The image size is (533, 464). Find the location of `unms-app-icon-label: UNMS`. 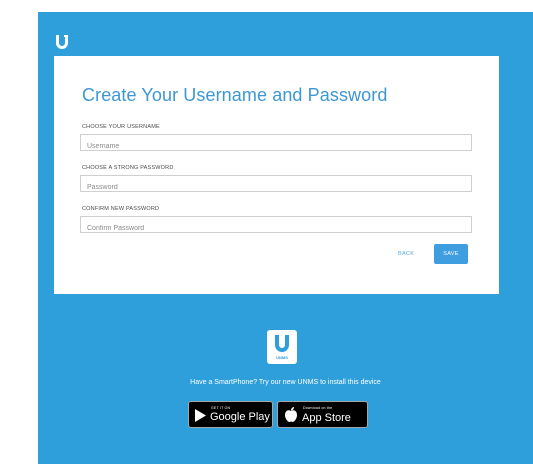

unms-app-icon-label: UNMS is located at coordinates (282, 357).